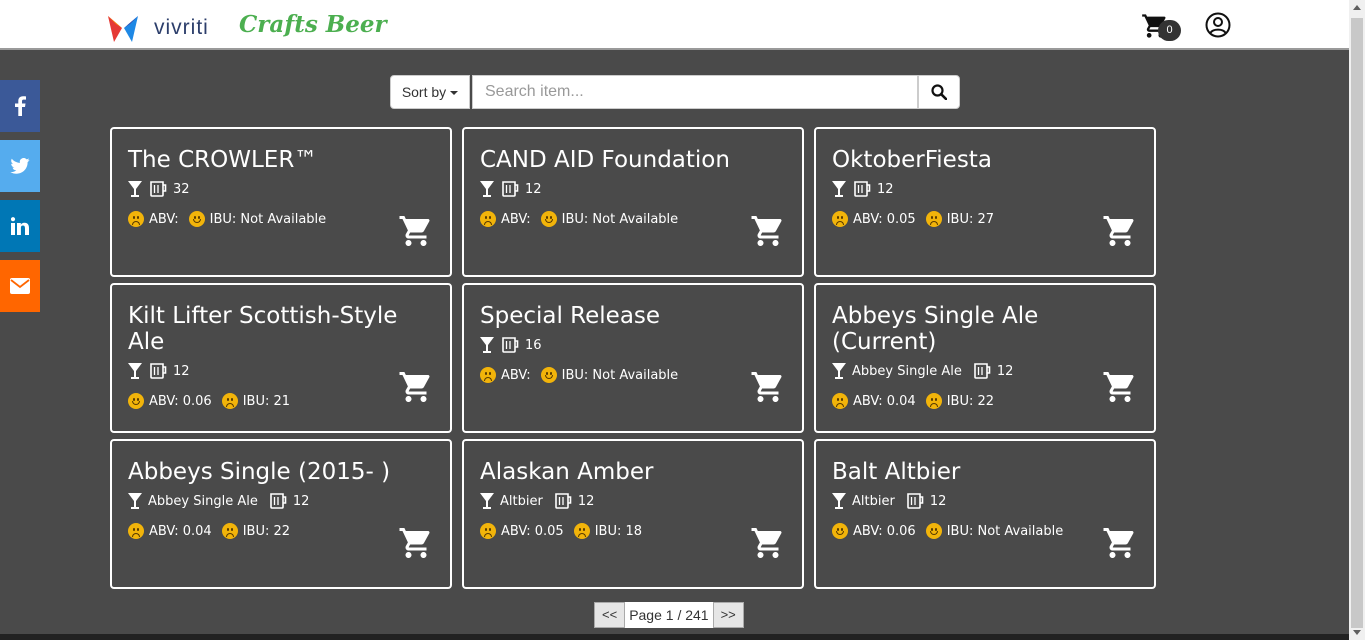  What do you see at coordinates (281, 329) in the screenshot?
I see `product-name: Kilt Lifter Scottish-Style Ale` at bounding box center [281, 329].